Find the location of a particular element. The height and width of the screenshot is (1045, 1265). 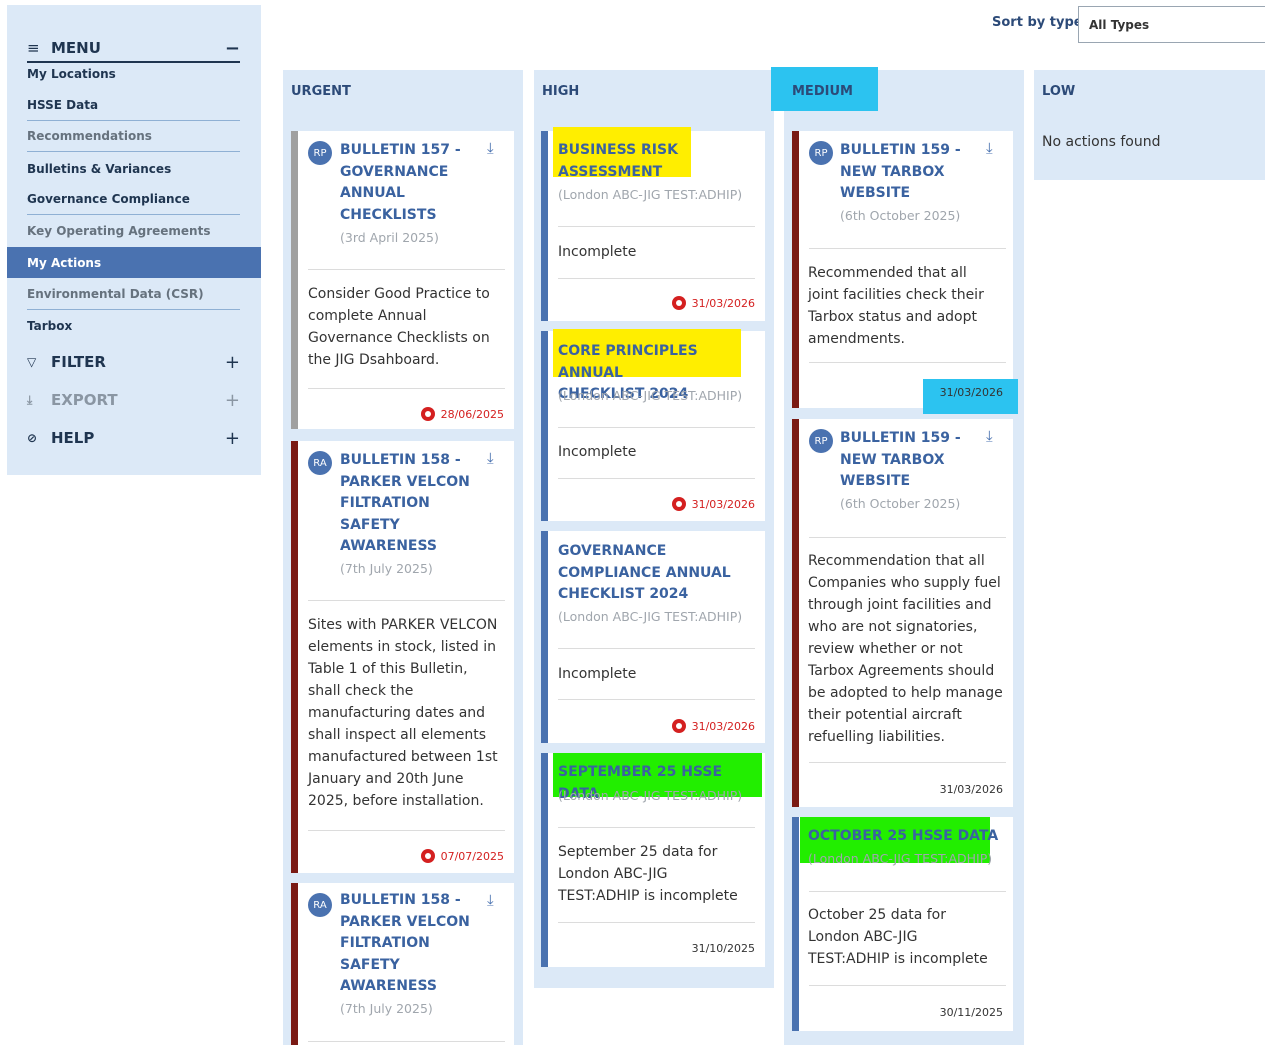

filter-section: ▽ FILTER + is located at coordinates (133, 362).